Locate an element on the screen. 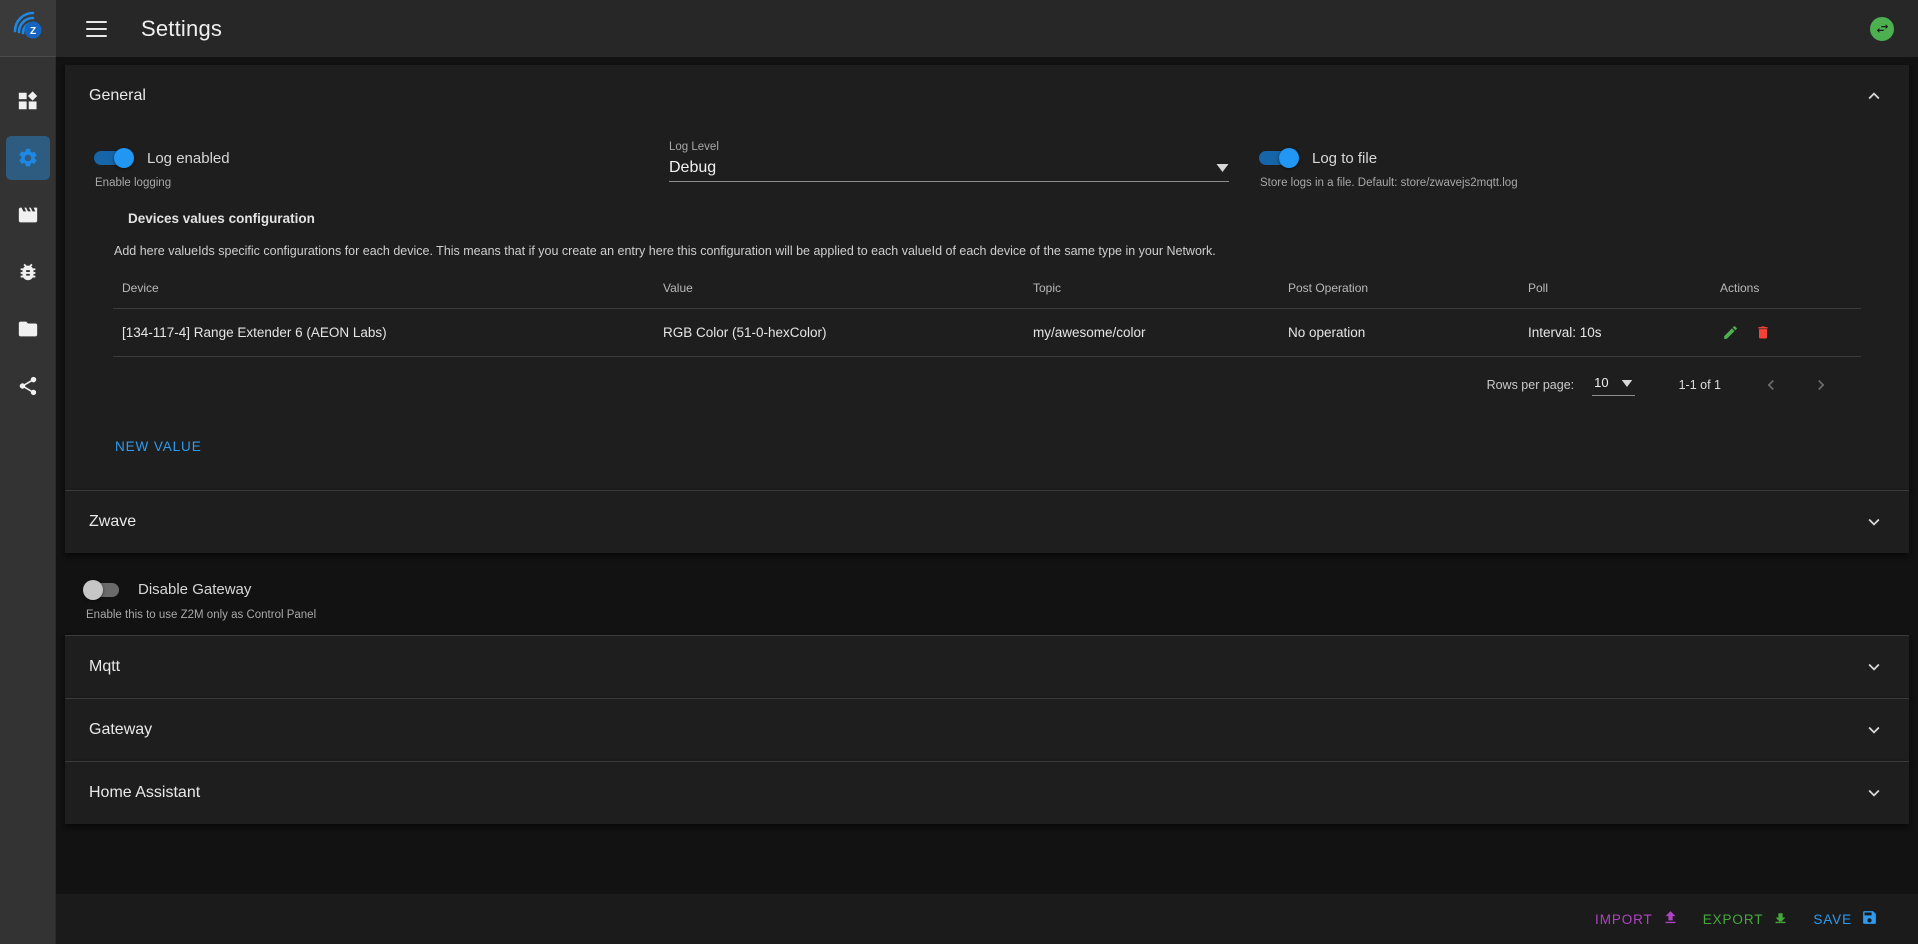 Image resolution: width=1918 pixels, height=944 pixels. log-enabled-hint: Enable logging is located at coordinates (133, 183).